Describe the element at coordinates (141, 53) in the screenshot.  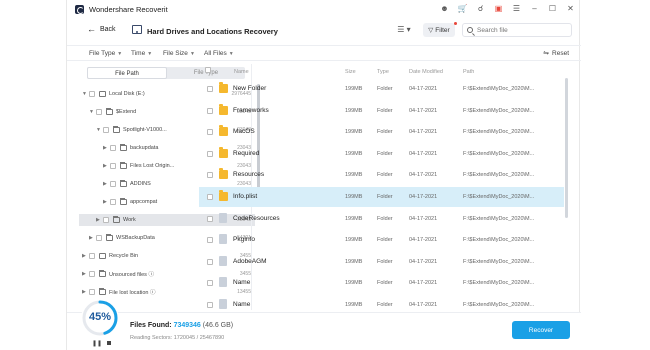
I see `time-dropdown: Time ▼` at that location.